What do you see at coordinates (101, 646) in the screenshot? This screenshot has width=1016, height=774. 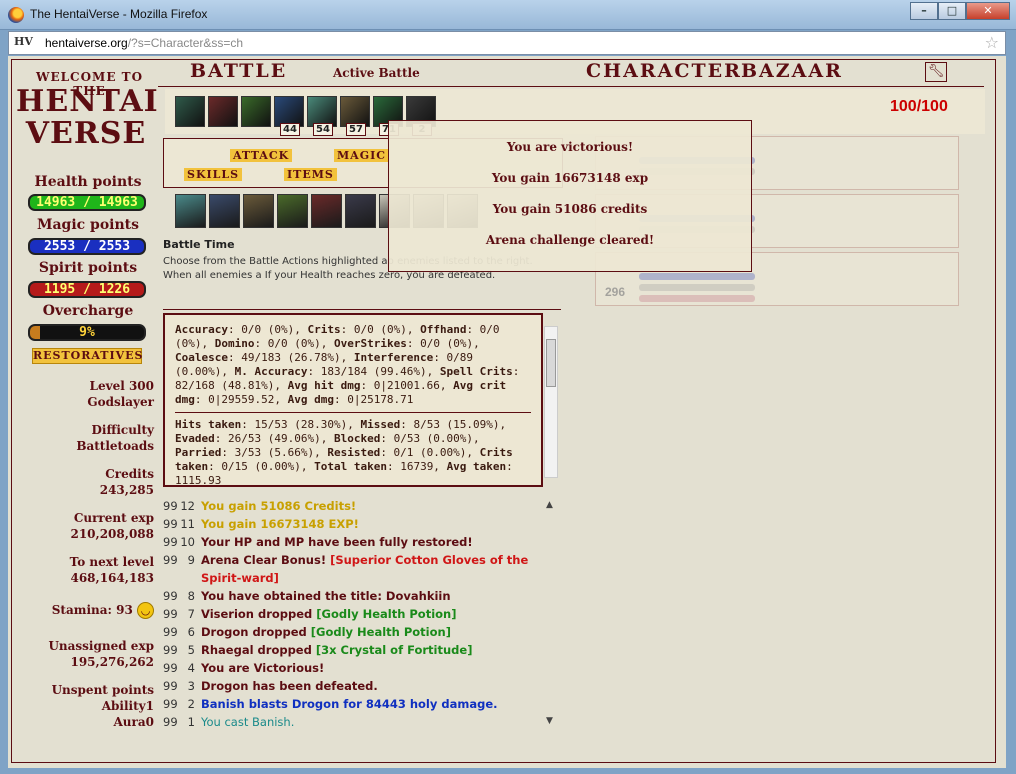 I see `unassigned-label: Unassigned exp` at bounding box center [101, 646].